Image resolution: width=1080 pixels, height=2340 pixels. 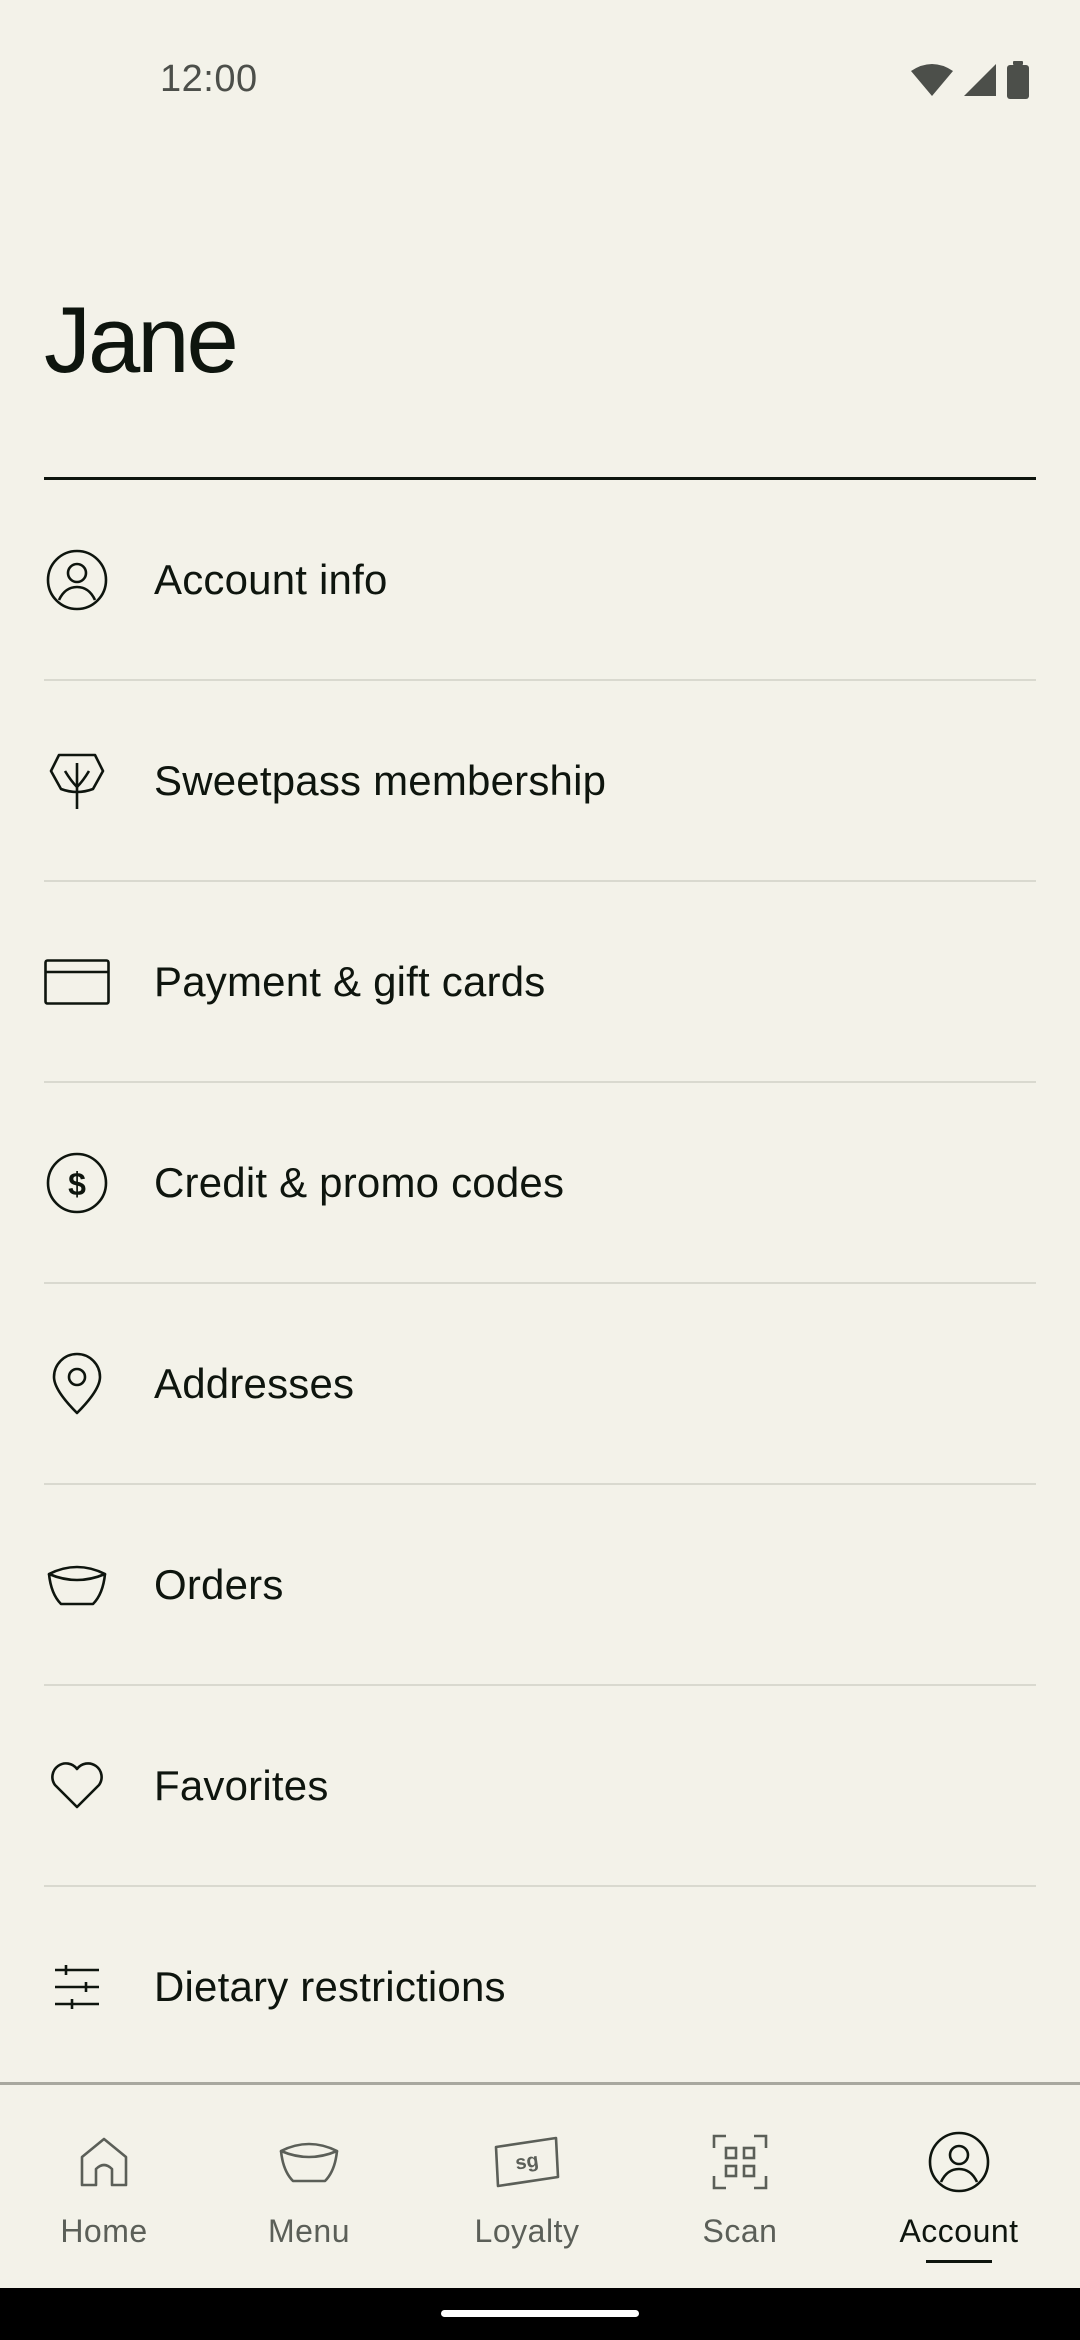 I want to click on nav-label: Home, so click(x=104, y=2231).